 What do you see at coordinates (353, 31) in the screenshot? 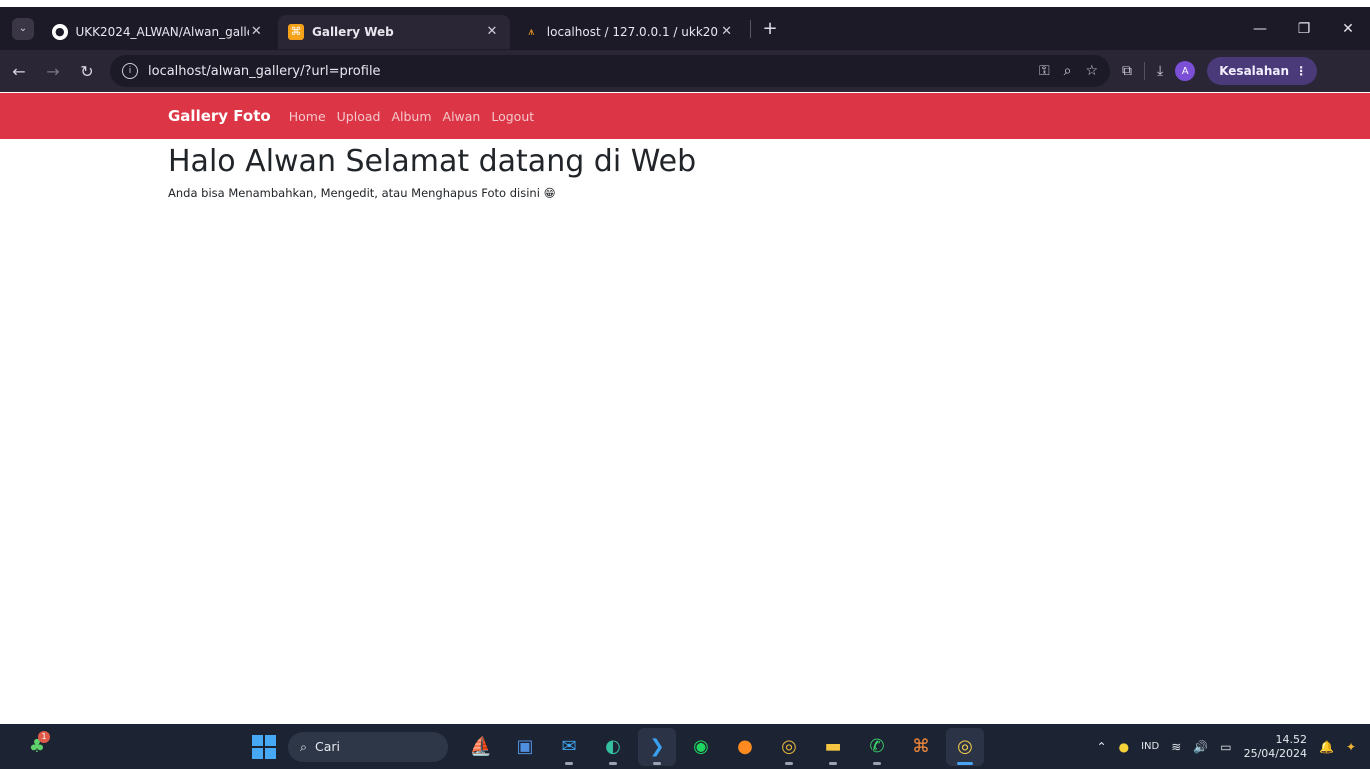
I see `tab-label: Gallery Web` at bounding box center [353, 31].